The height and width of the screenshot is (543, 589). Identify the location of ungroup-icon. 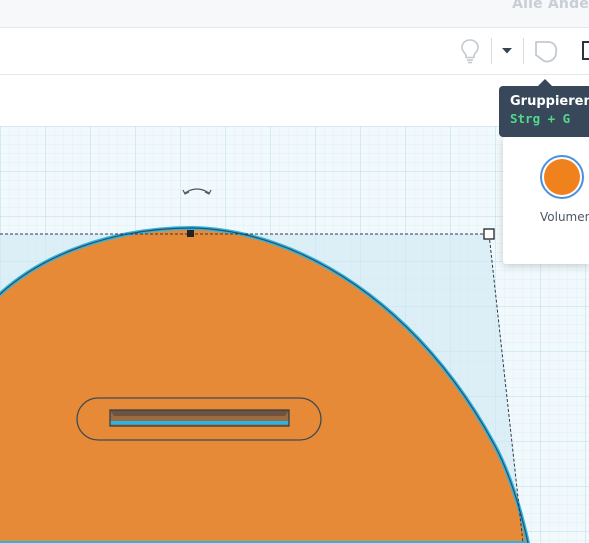
(583, 51).